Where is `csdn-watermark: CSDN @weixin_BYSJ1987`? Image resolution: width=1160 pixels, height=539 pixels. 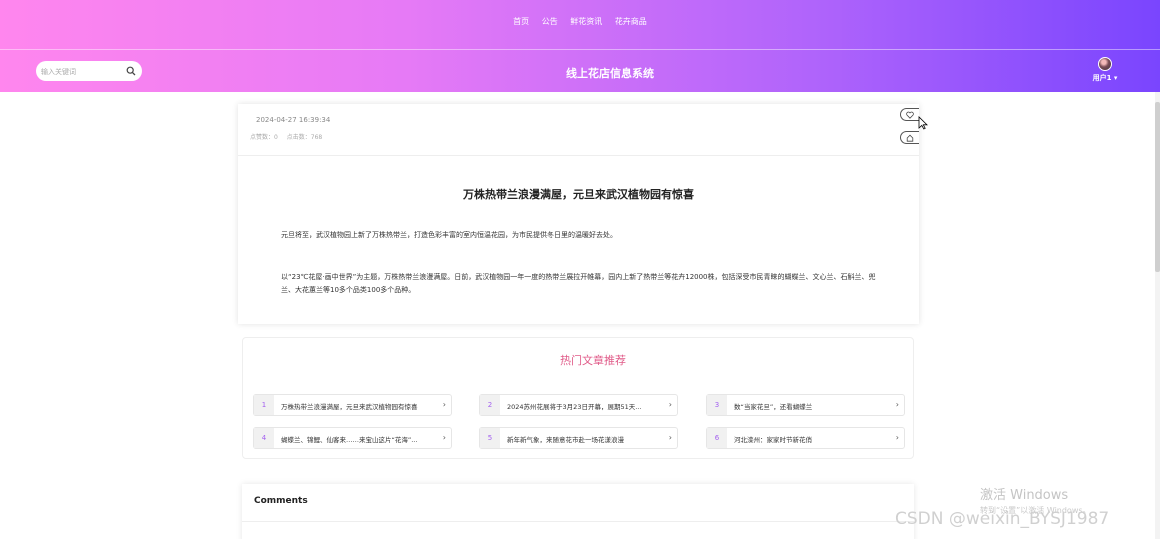 csdn-watermark: CSDN @weixin_BYSJ1987 is located at coordinates (1002, 519).